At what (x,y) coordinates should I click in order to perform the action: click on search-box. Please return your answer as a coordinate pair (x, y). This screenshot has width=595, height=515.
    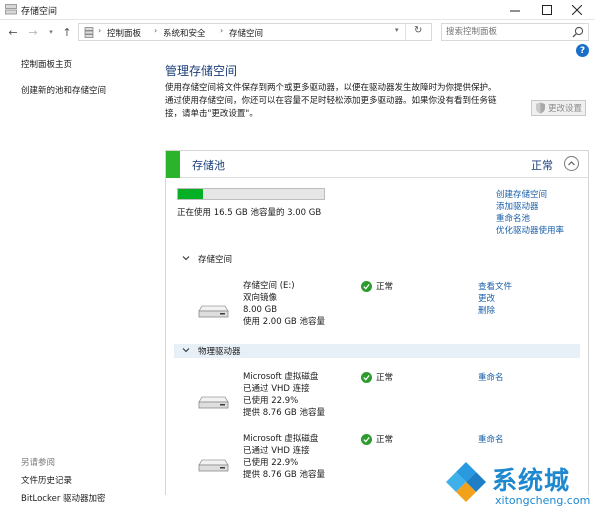
    Looking at the image, I should click on (515, 32).